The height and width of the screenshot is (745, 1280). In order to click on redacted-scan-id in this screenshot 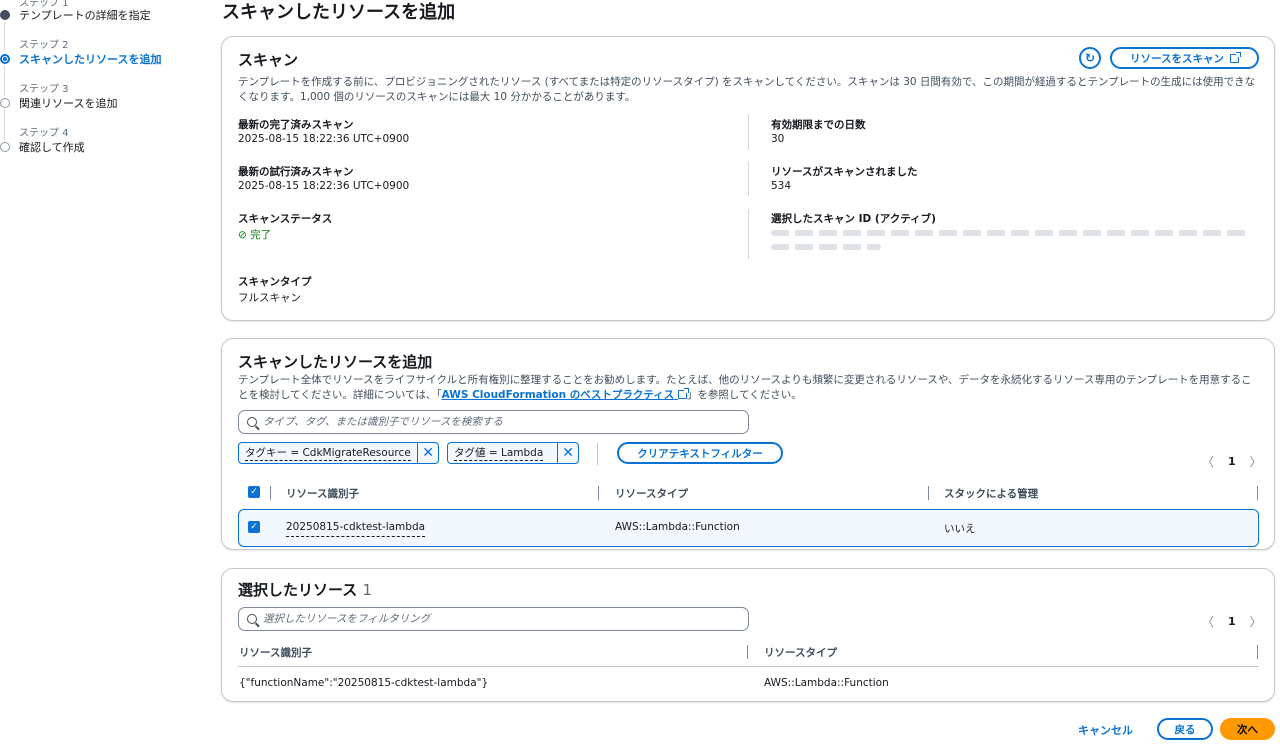, I will do `click(1011, 233)`.